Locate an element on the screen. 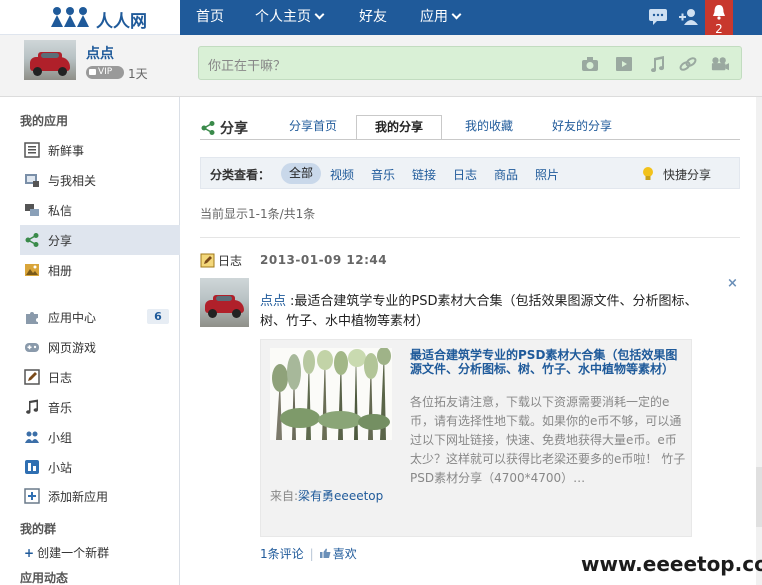 Image resolution: width=762 pixels, height=585 pixels. sidebar-item-label: 小站 is located at coordinates (60, 468).